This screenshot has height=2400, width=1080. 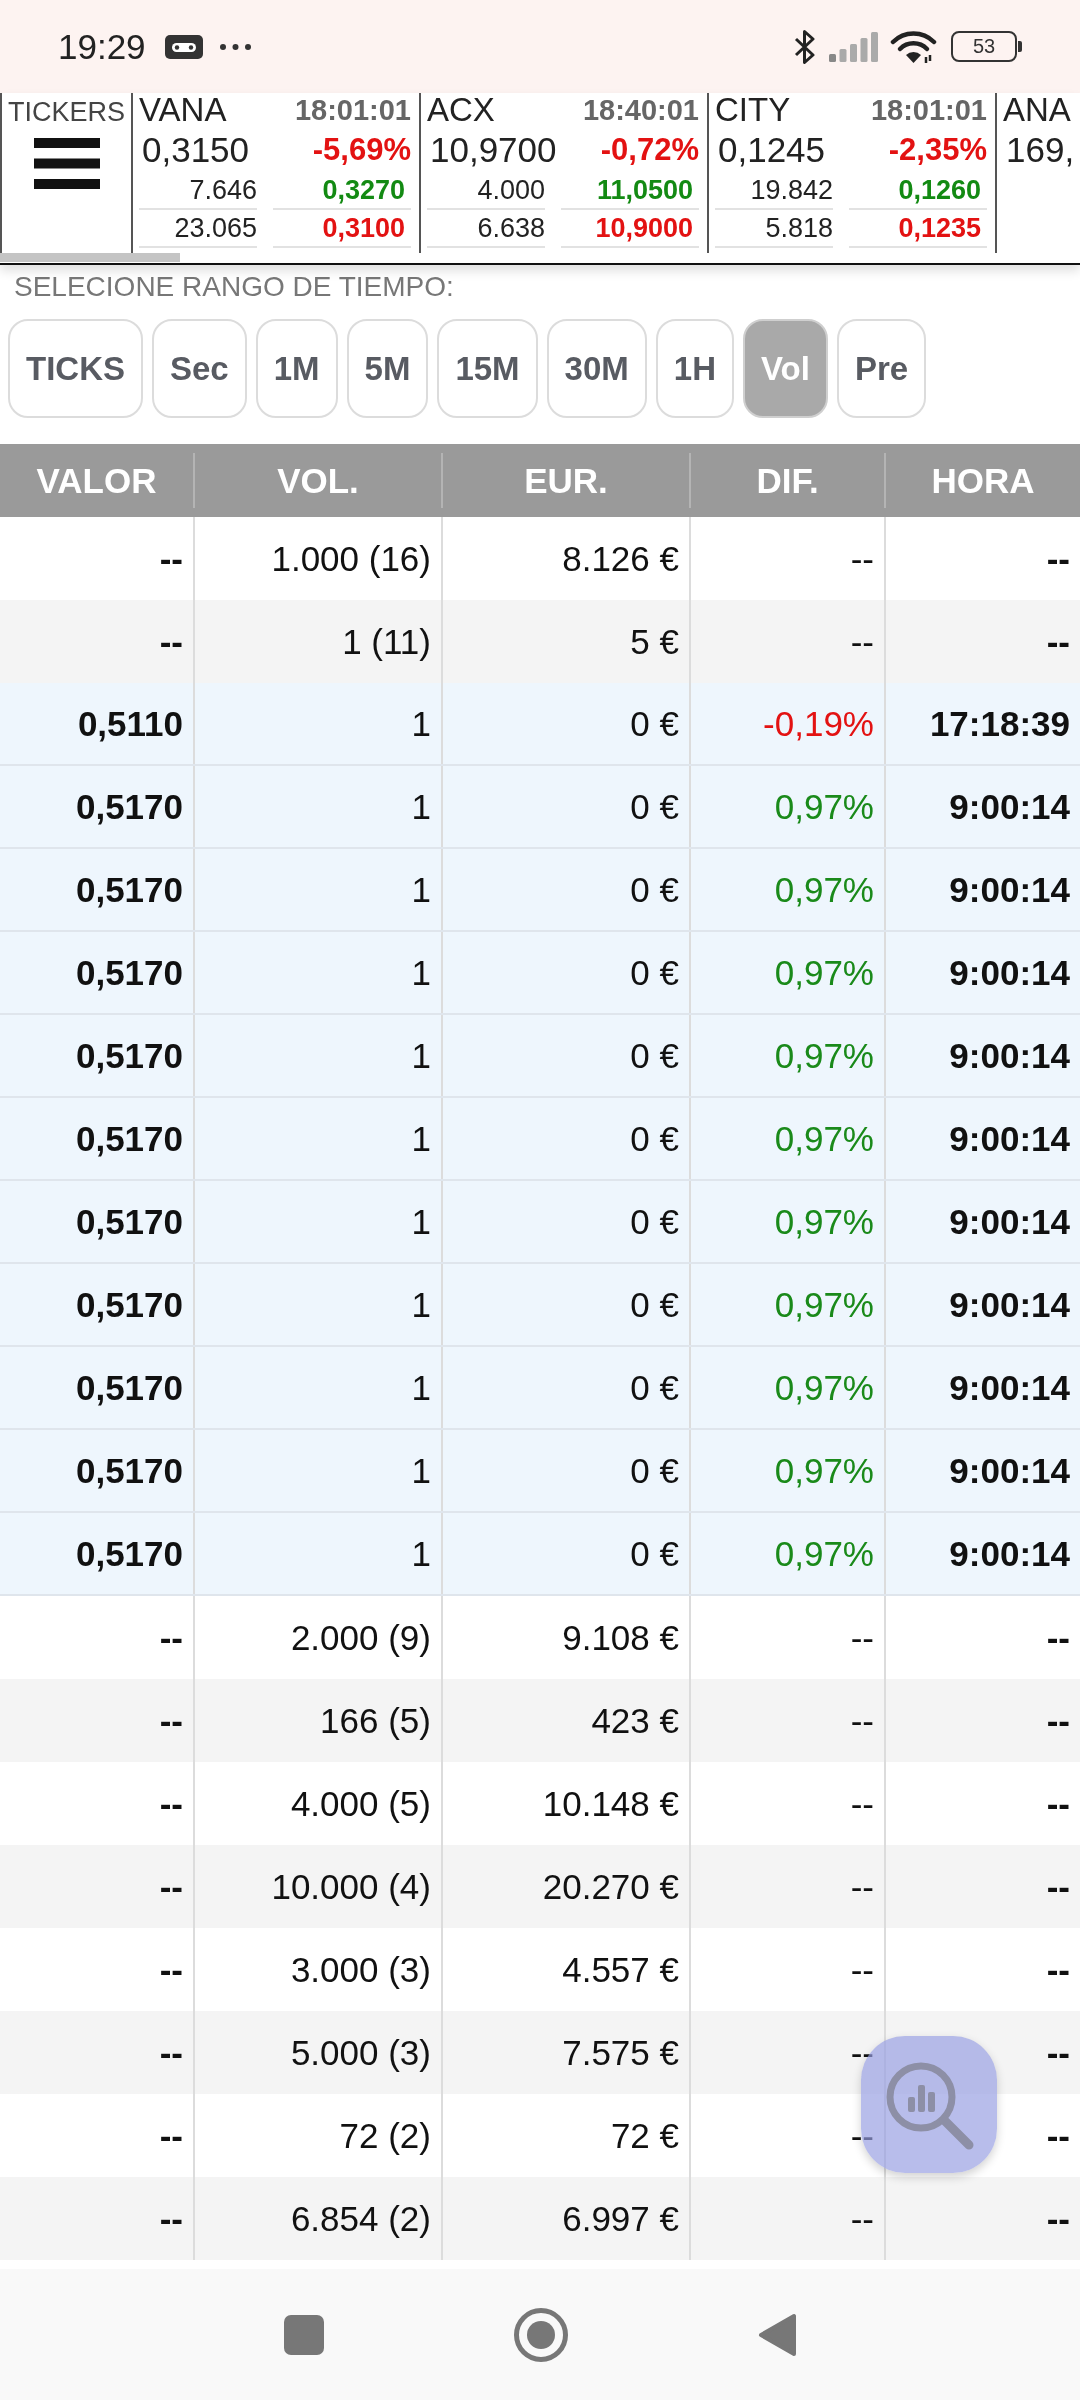 What do you see at coordinates (198, 229) in the screenshot?
I see `ticker-volume: 23.065` at bounding box center [198, 229].